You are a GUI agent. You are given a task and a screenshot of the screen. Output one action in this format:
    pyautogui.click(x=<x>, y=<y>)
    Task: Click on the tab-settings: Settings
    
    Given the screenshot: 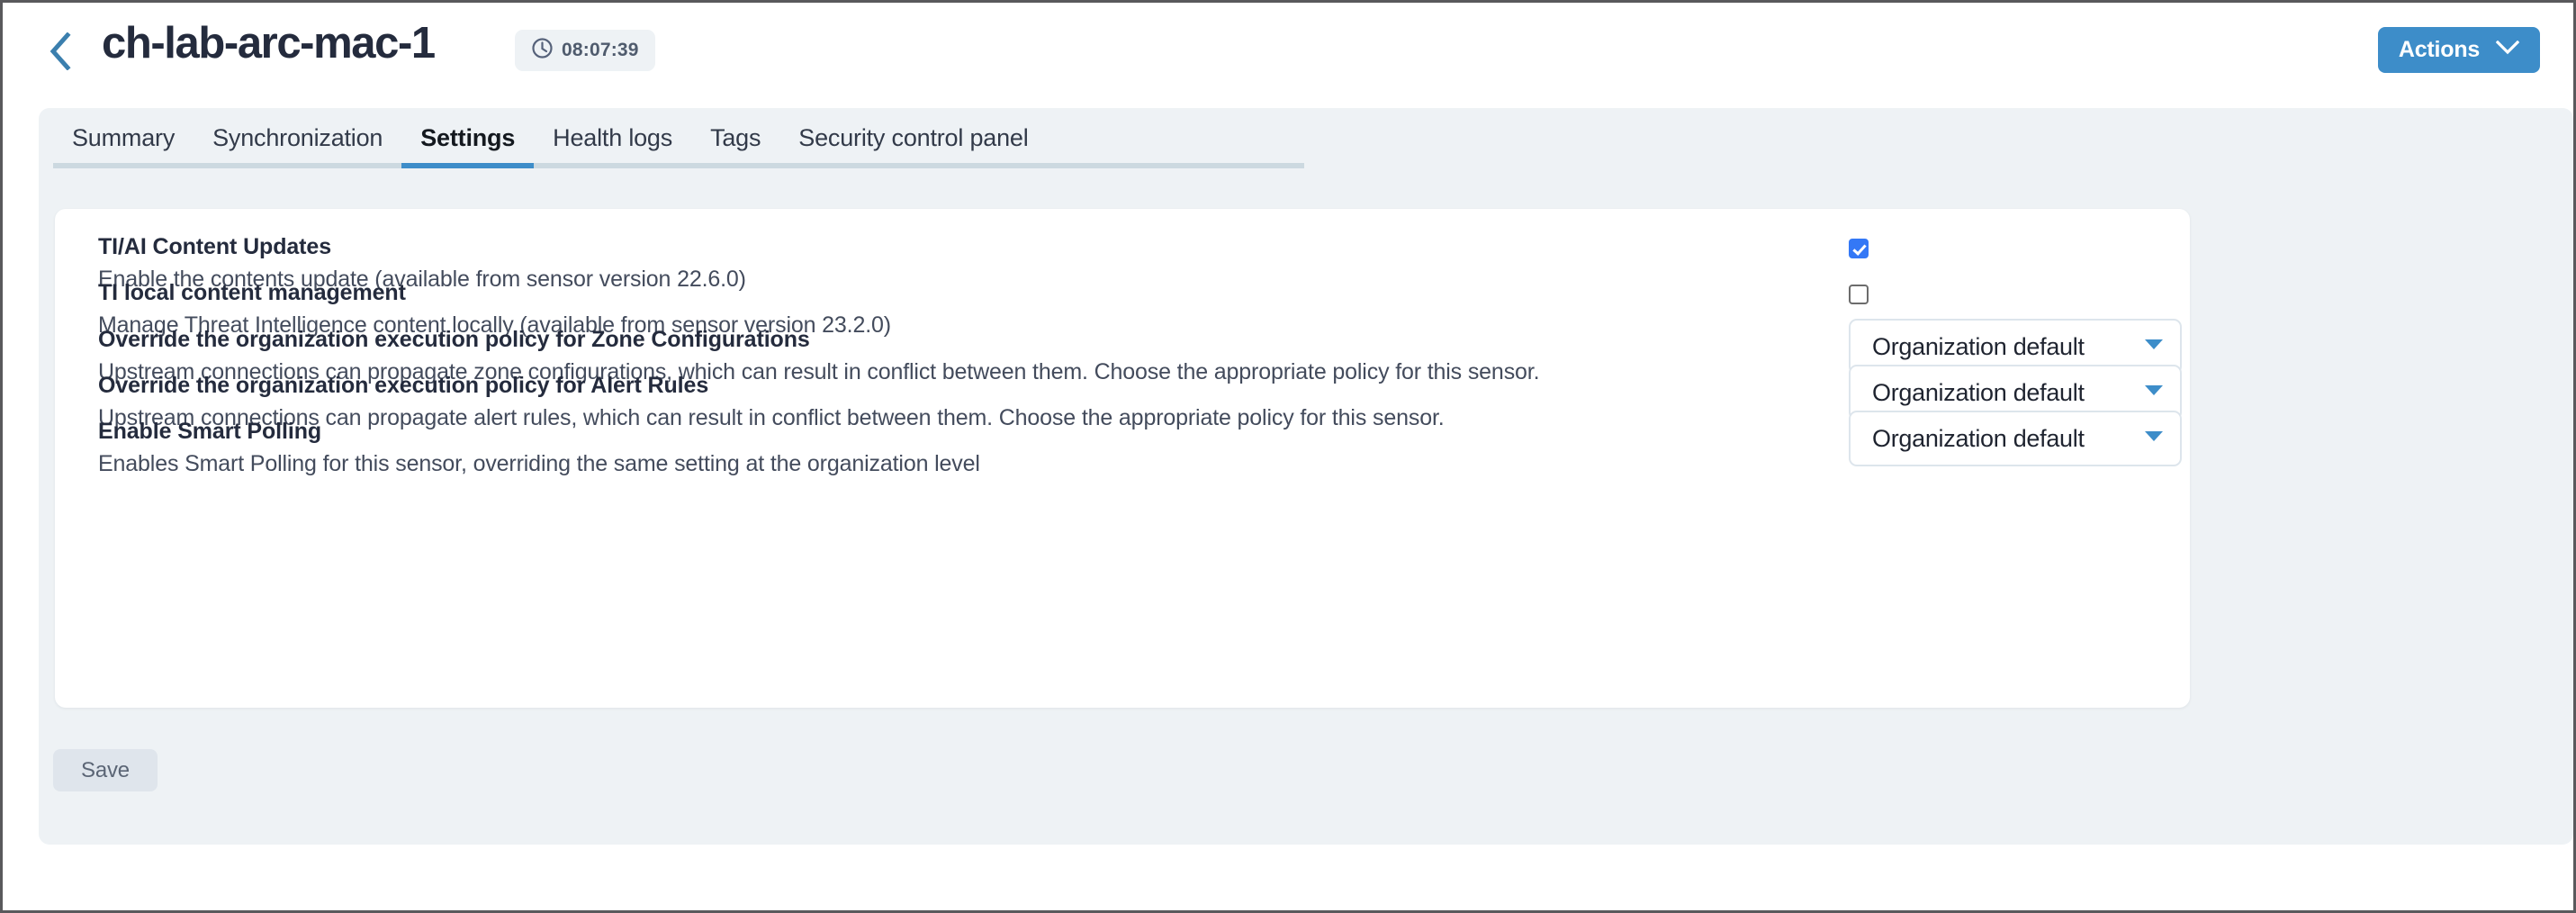 What is the action you would take?
    pyautogui.click(x=468, y=138)
    